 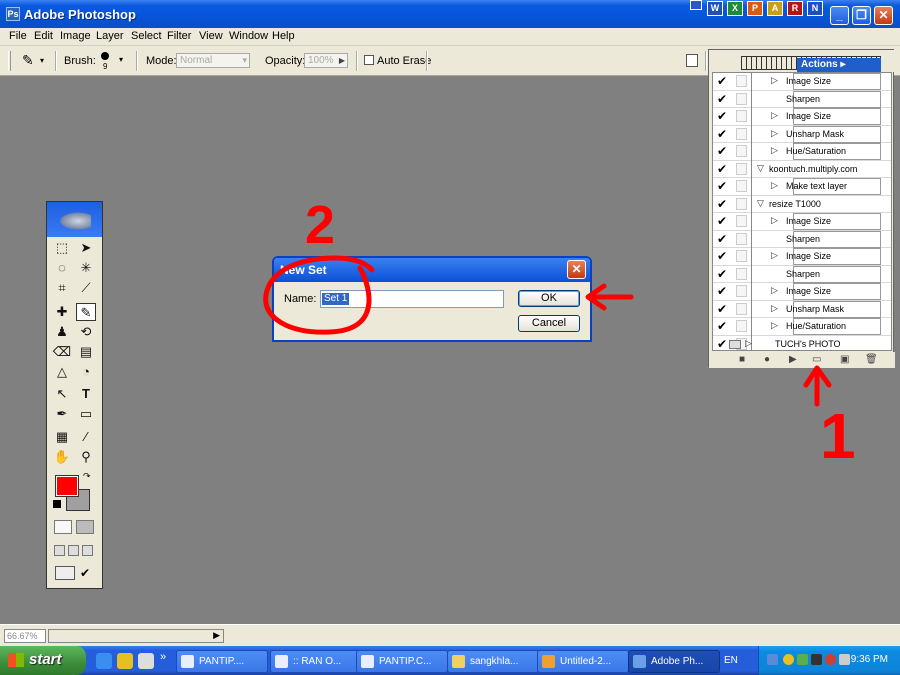 I want to click on screen-mode-full-menu-icon, so click(x=73, y=550).